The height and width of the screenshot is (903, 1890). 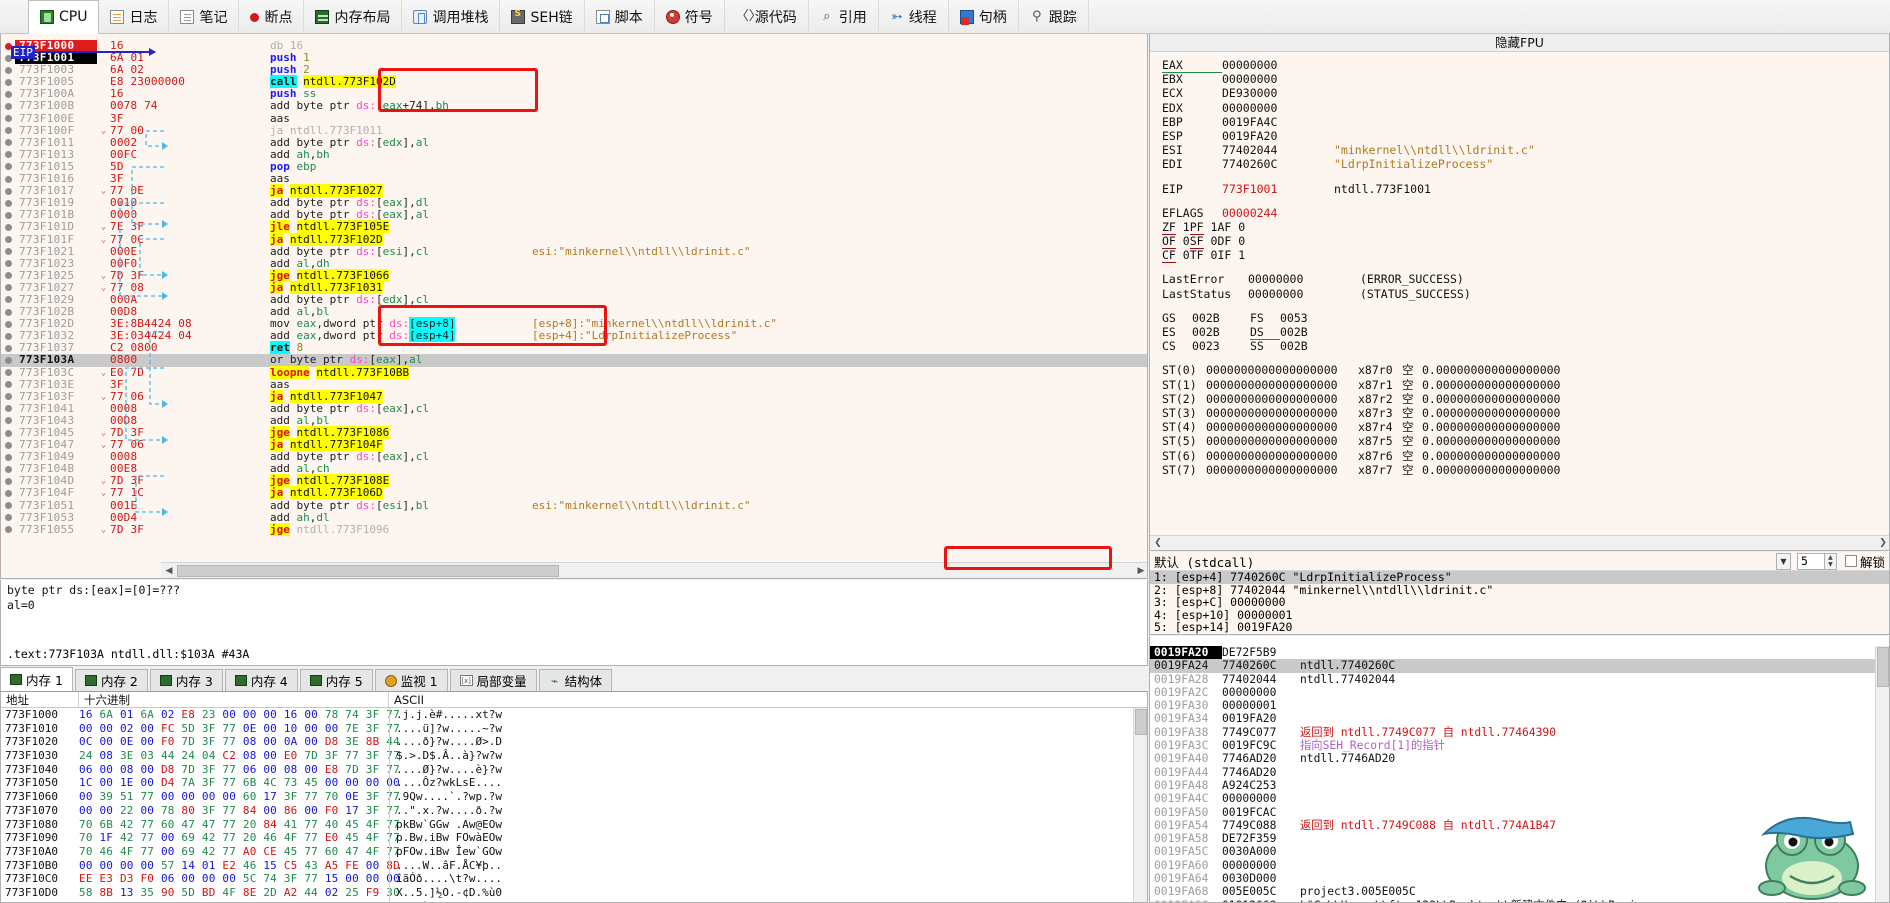 I want to click on dump-tab-3: 内存 4, so click(x=261, y=680).